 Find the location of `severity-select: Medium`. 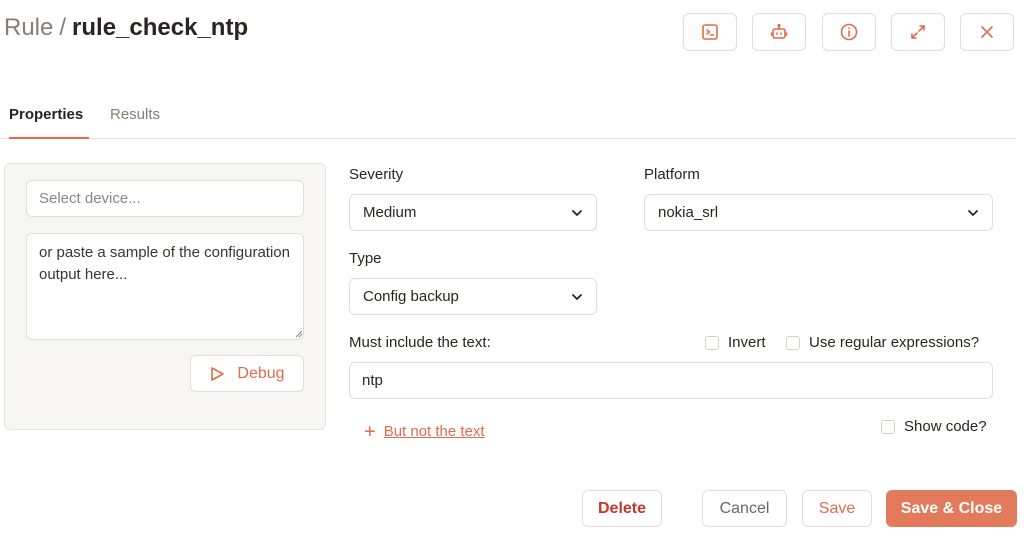

severity-select: Medium is located at coordinates (473, 212).